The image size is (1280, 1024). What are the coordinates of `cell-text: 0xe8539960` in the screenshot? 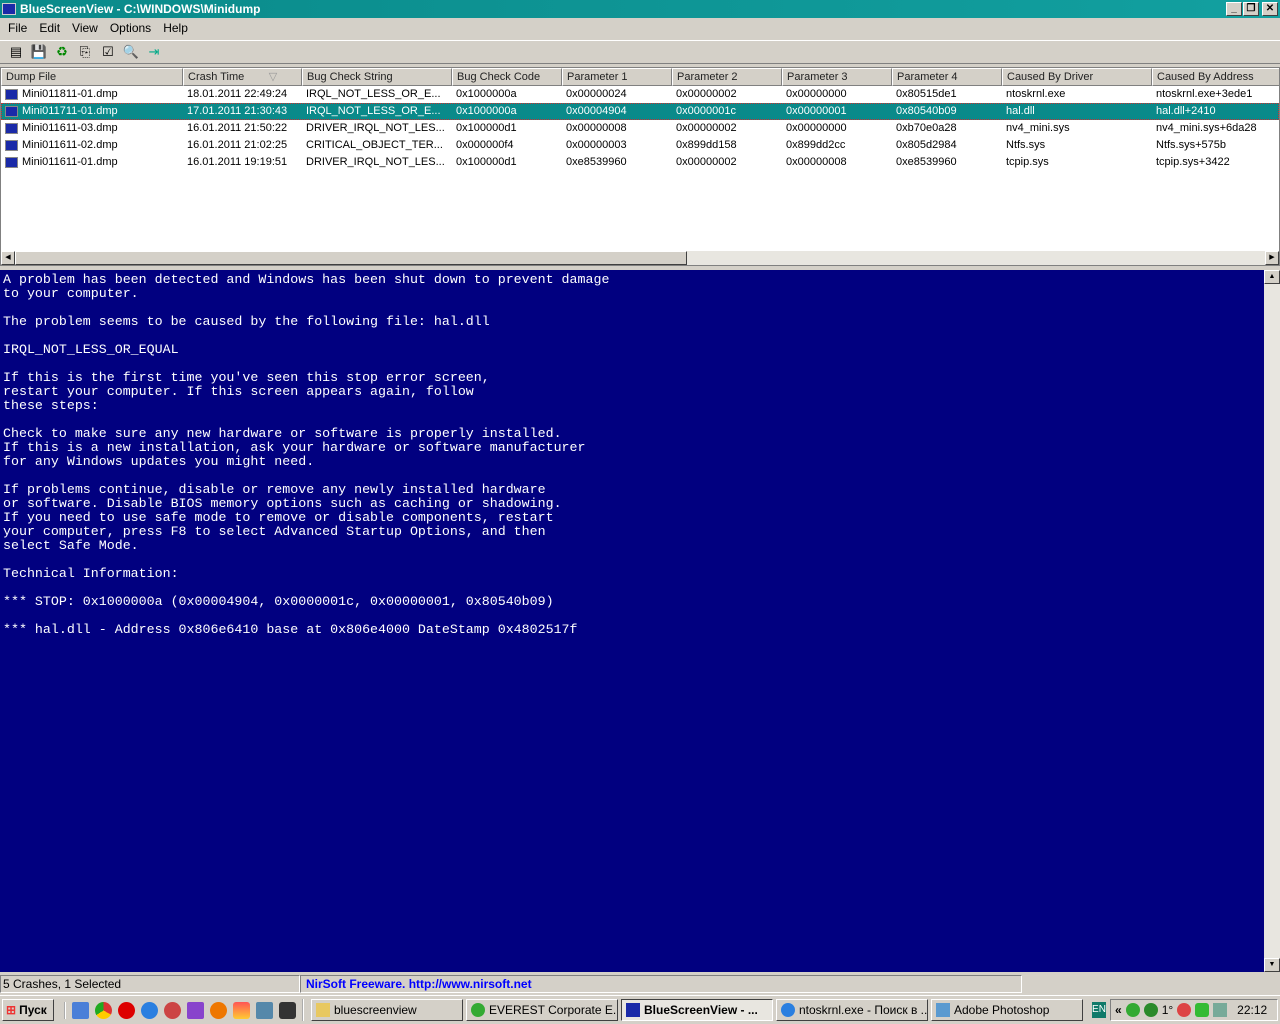 It's located at (926, 162).